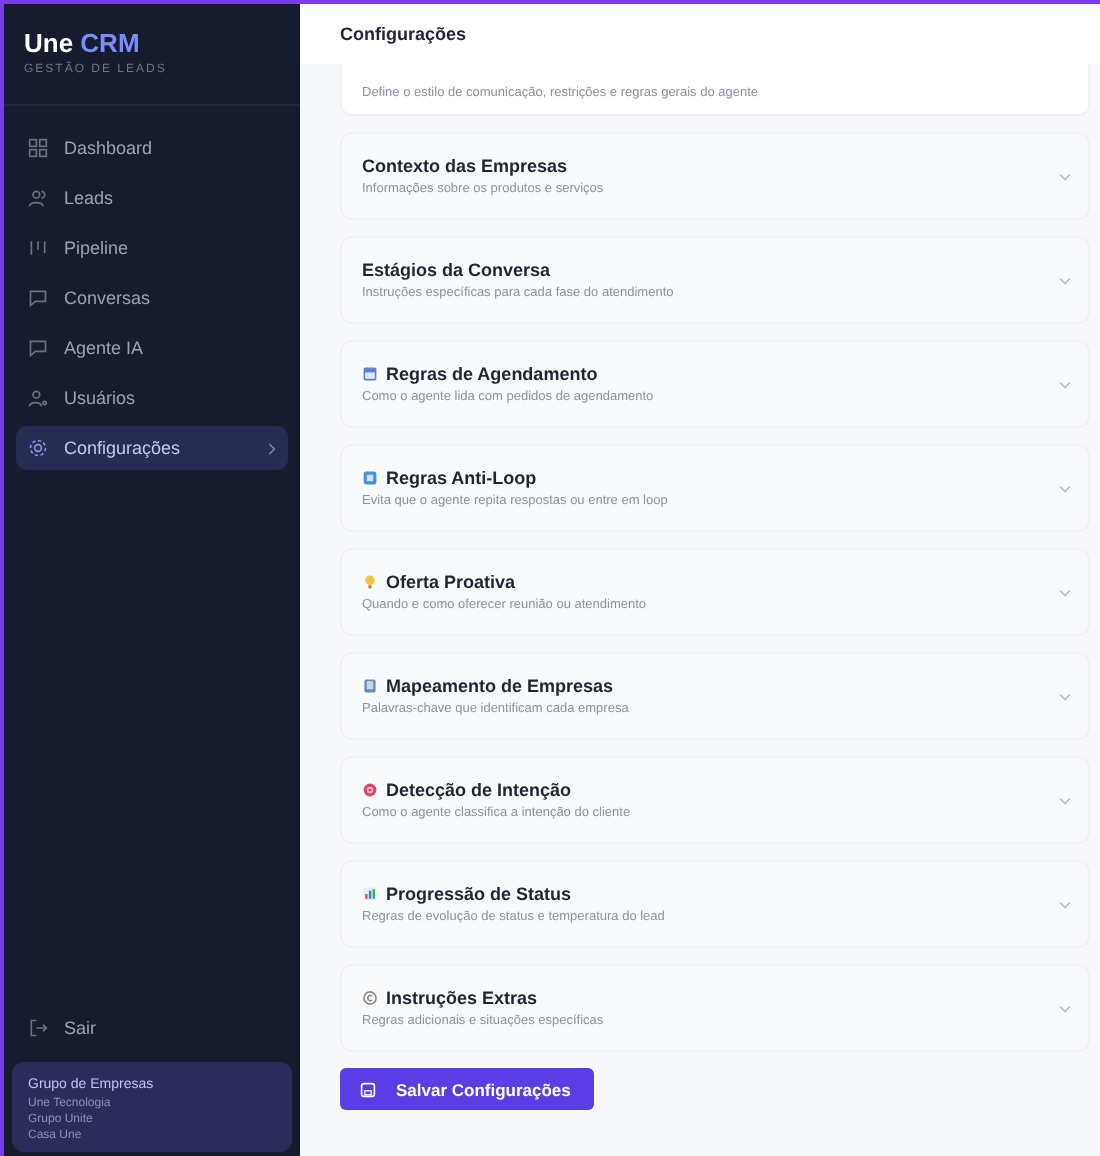 The image size is (1100, 1156). What do you see at coordinates (152, 1028) in the screenshot?
I see `logout-link: Sair` at bounding box center [152, 1028].